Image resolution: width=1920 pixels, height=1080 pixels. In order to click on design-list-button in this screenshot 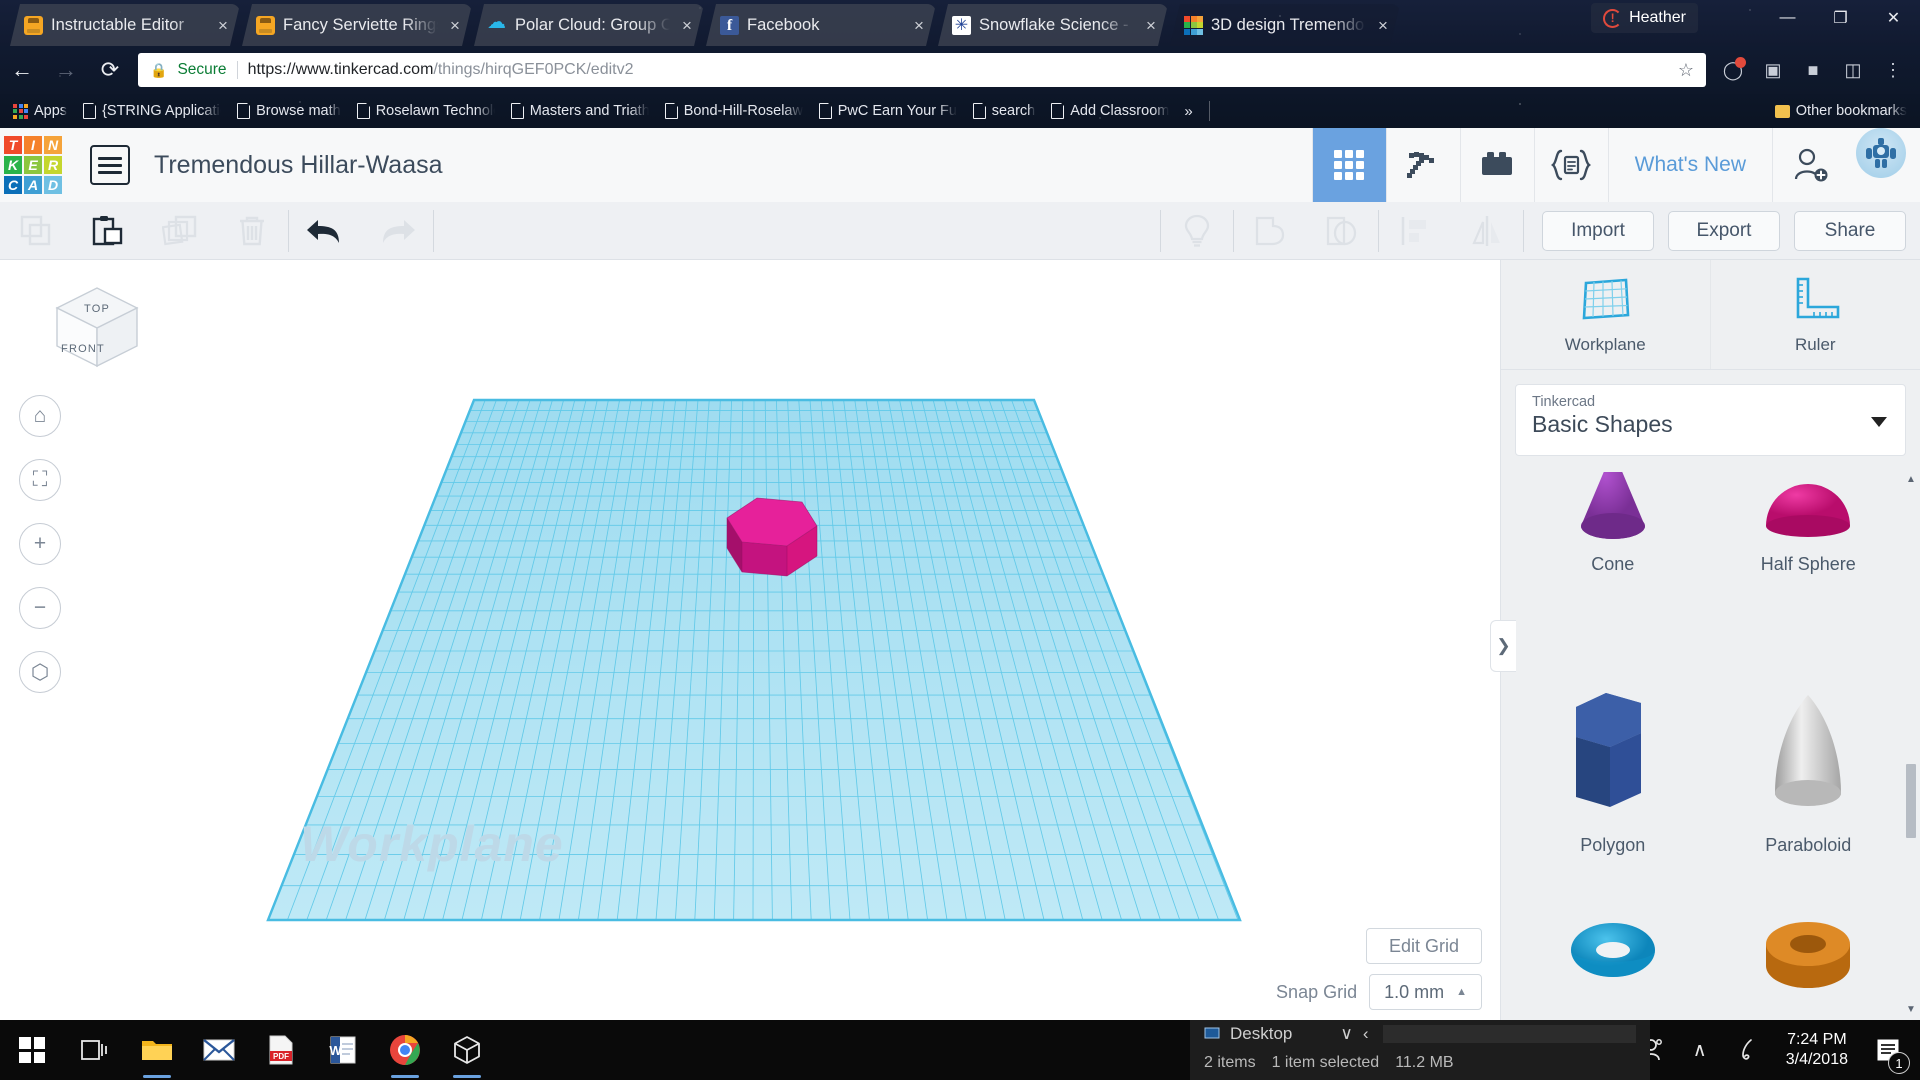, I will do `click(110, 165)`.